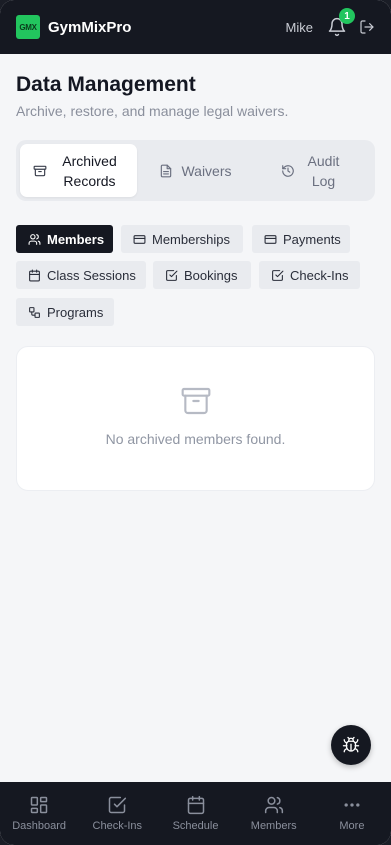 This screenshot has height=845, width=391. I want to click on workflow-icon, so click(34, 312).